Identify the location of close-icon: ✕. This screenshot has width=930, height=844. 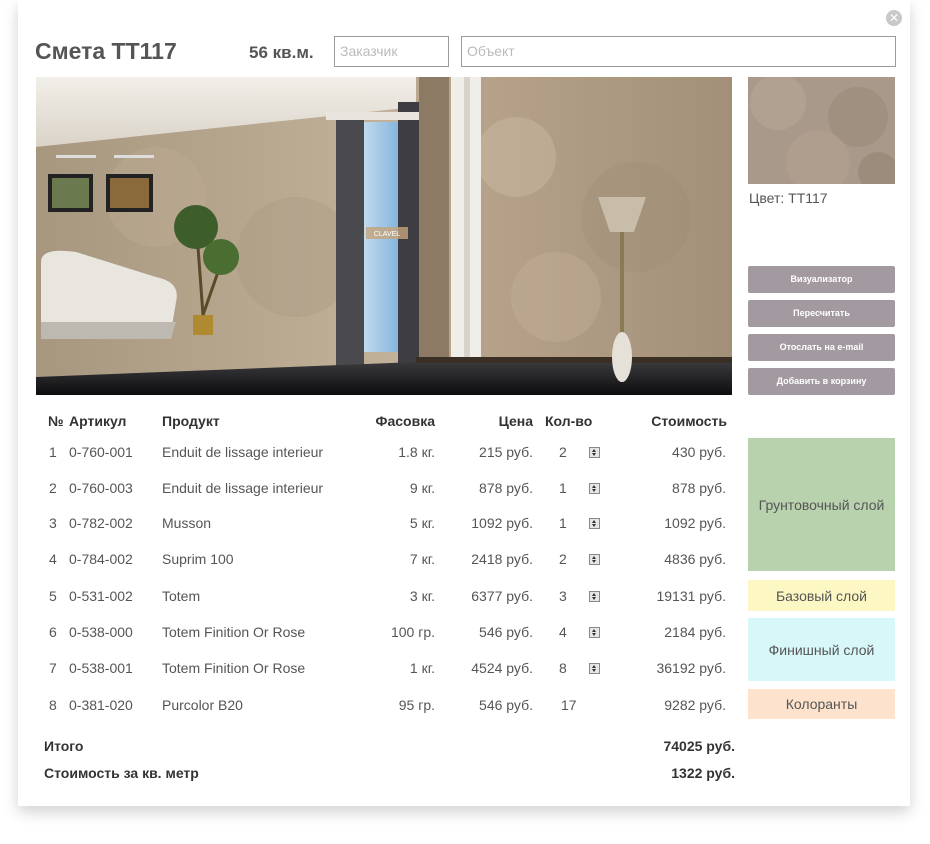
(894, 18).